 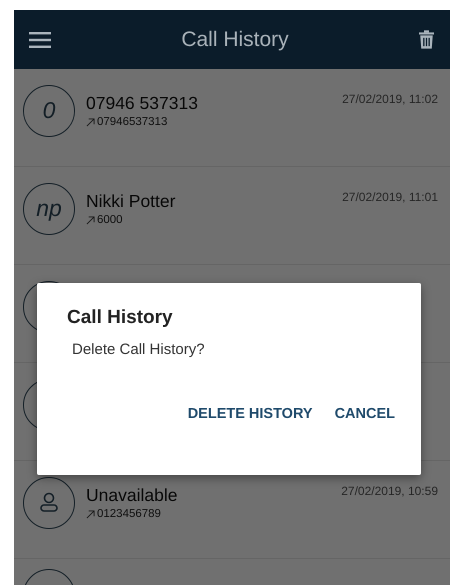 I want to click on trash-icon, so click(x=426, y=39).